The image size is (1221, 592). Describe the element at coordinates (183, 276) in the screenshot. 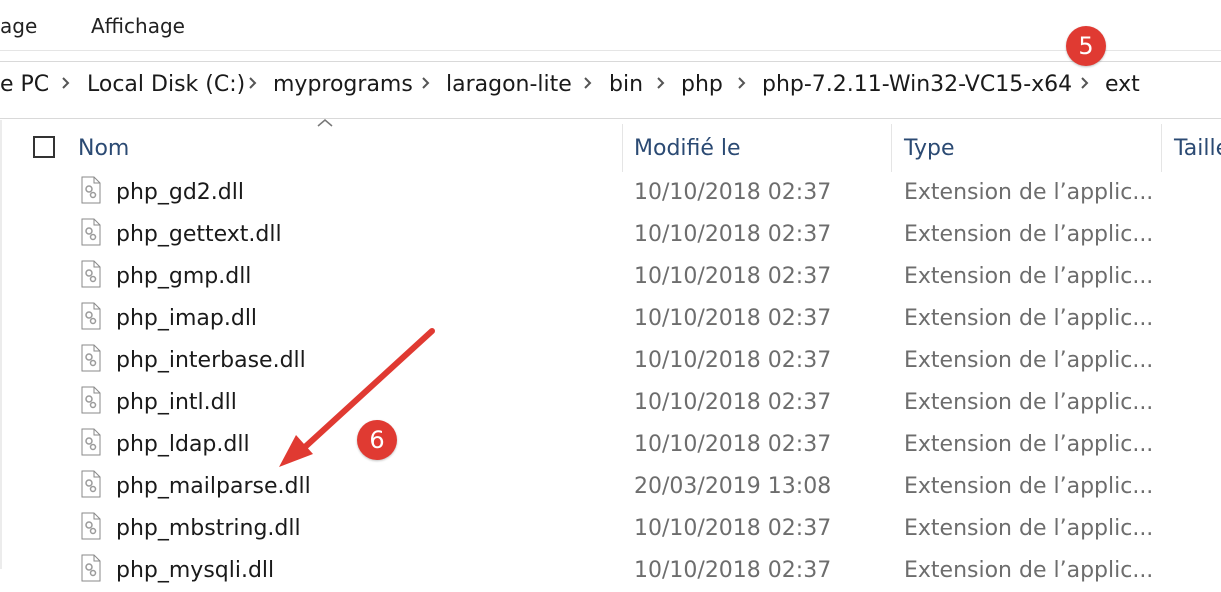

I see `file-name: php_gmp.dll` at that location.